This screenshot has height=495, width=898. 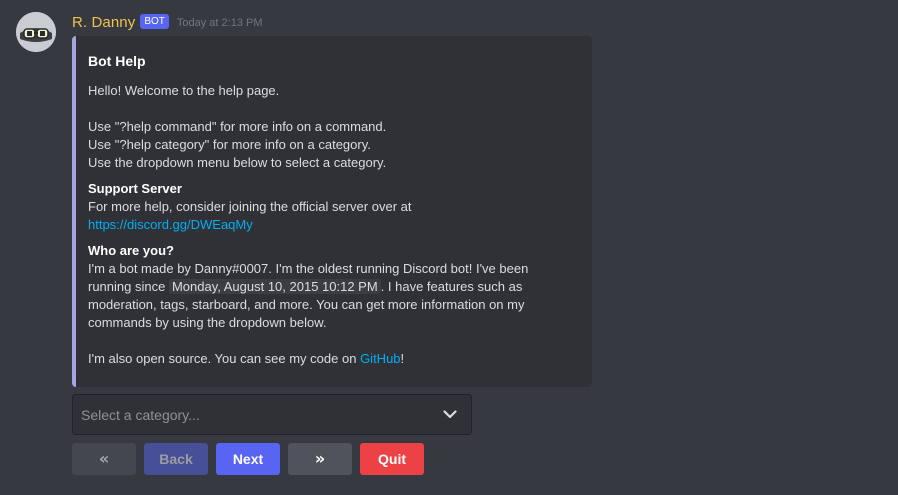 I want to click on field-text: commands by using the dropdown below., so click(x=207, y=322).